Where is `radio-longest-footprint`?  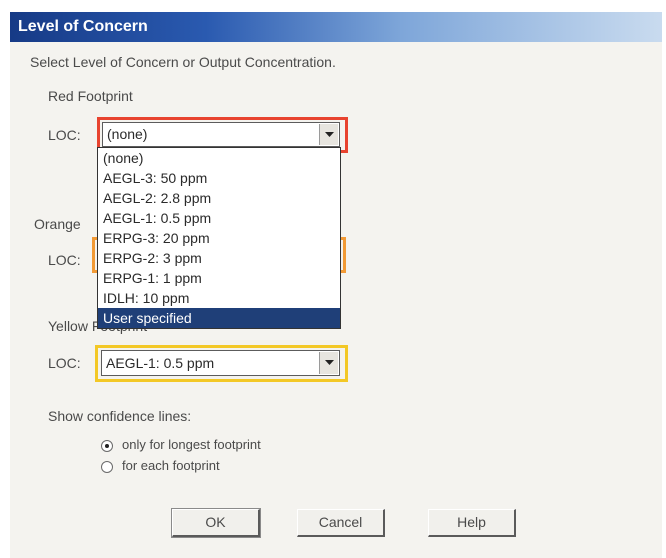
radio-longest-footprint is located at coordinates (107, 446).